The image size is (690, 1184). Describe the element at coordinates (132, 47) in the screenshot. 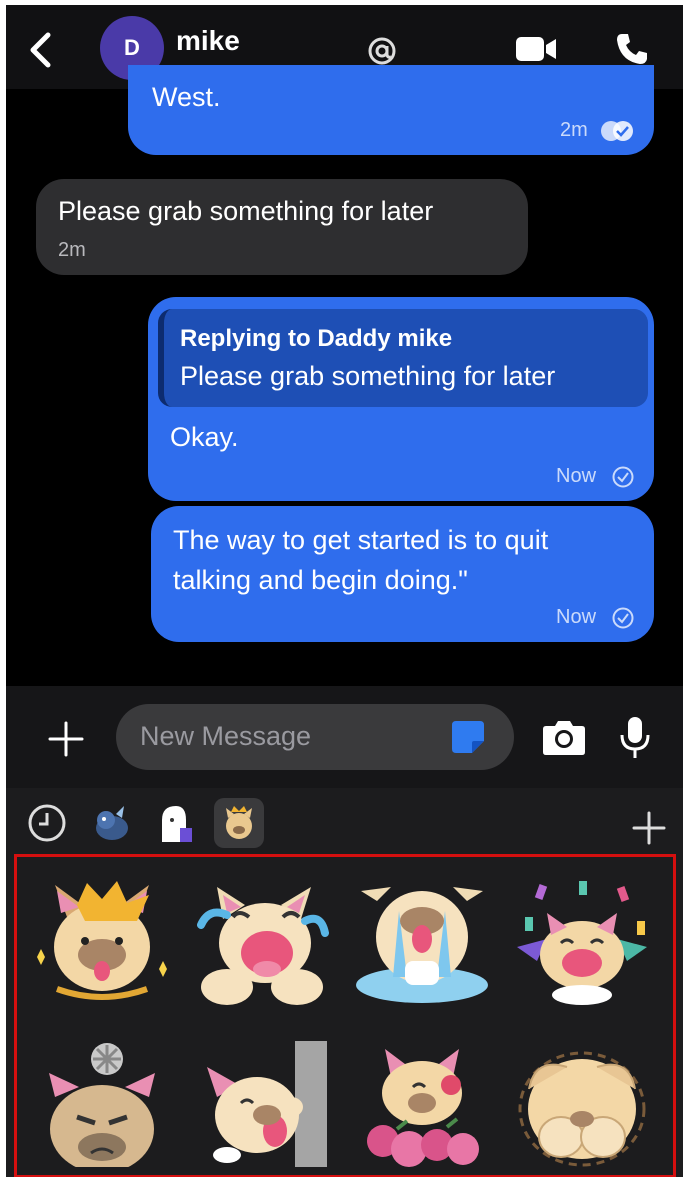

I see `avatar-initial: D` at that location.